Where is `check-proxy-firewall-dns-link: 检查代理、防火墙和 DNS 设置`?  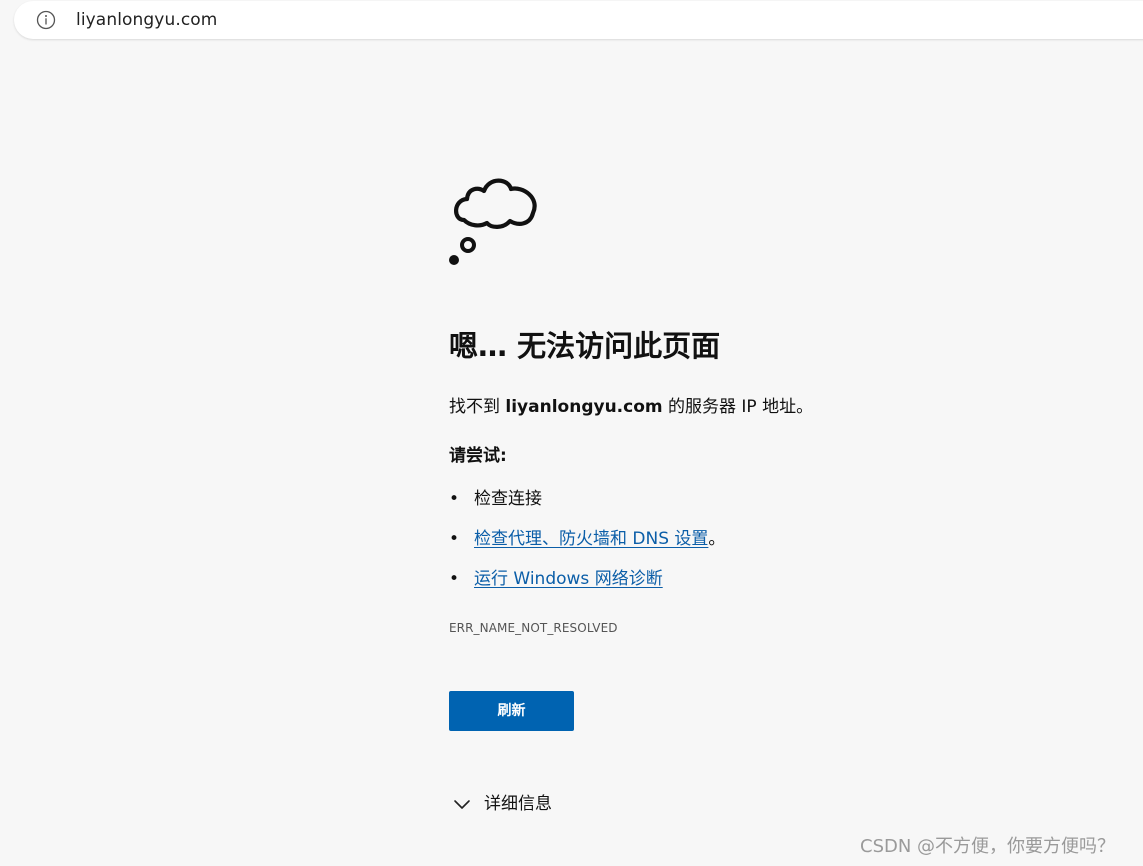 check-proxy-firewall-dns-link: 检查代理、防火墙和 DNS 设置 is located at coordinates (591, 539).